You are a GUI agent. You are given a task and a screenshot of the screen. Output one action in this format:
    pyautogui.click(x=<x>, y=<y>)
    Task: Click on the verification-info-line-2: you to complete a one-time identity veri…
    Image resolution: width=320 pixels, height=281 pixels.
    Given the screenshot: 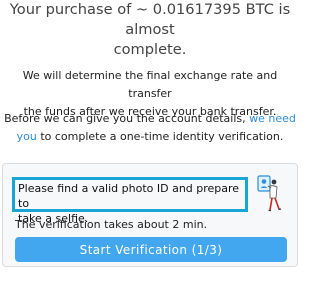 What is the action you would take?
    pyautogui.click(x=150, y=137)
    